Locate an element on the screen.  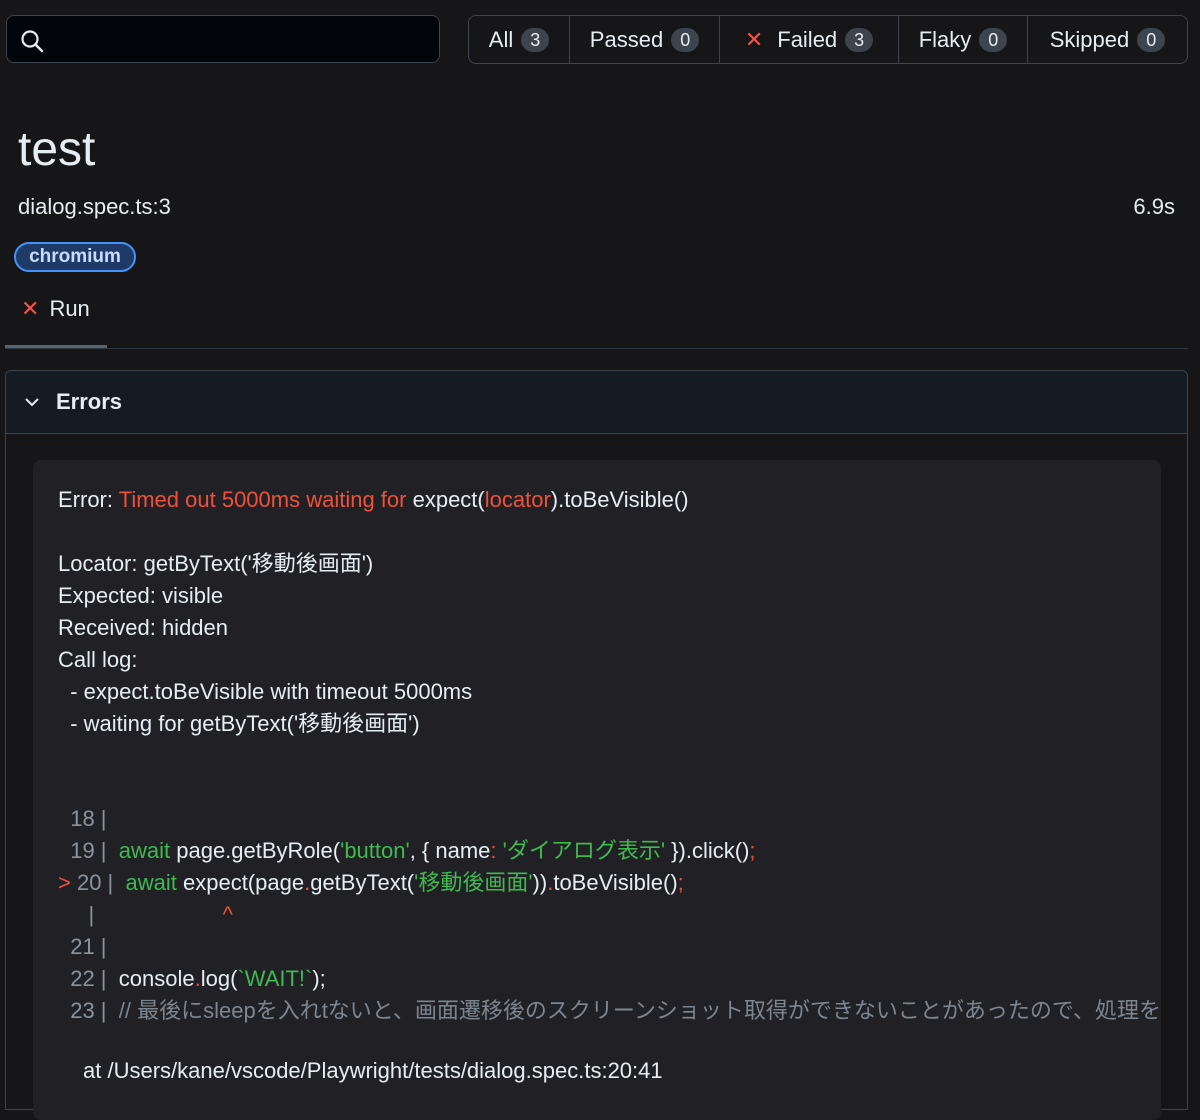
project-badge: chromium is located at coordinates (75, 257).